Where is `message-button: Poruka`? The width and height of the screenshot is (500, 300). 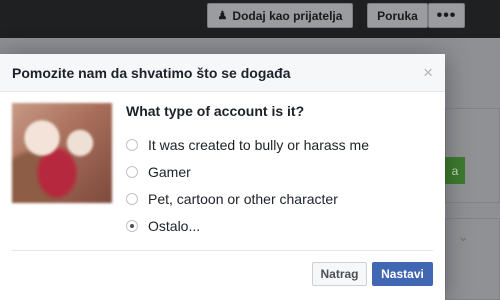 message-button: Poruka is located at coordinates (397, 15).